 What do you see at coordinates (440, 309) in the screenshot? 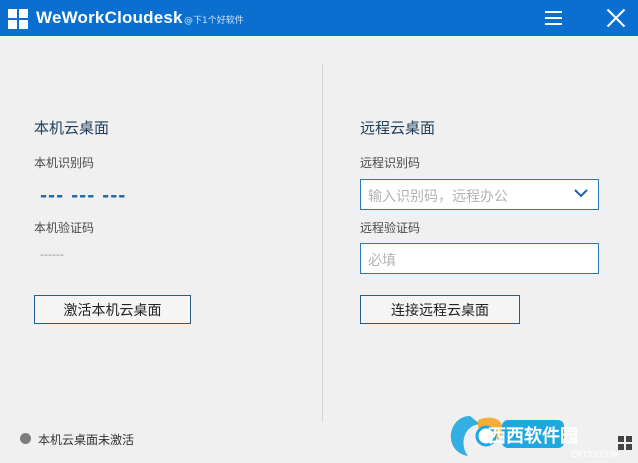
I see `connect-remote-button: 连接远程云桌面` at bounding box center [440, 309].